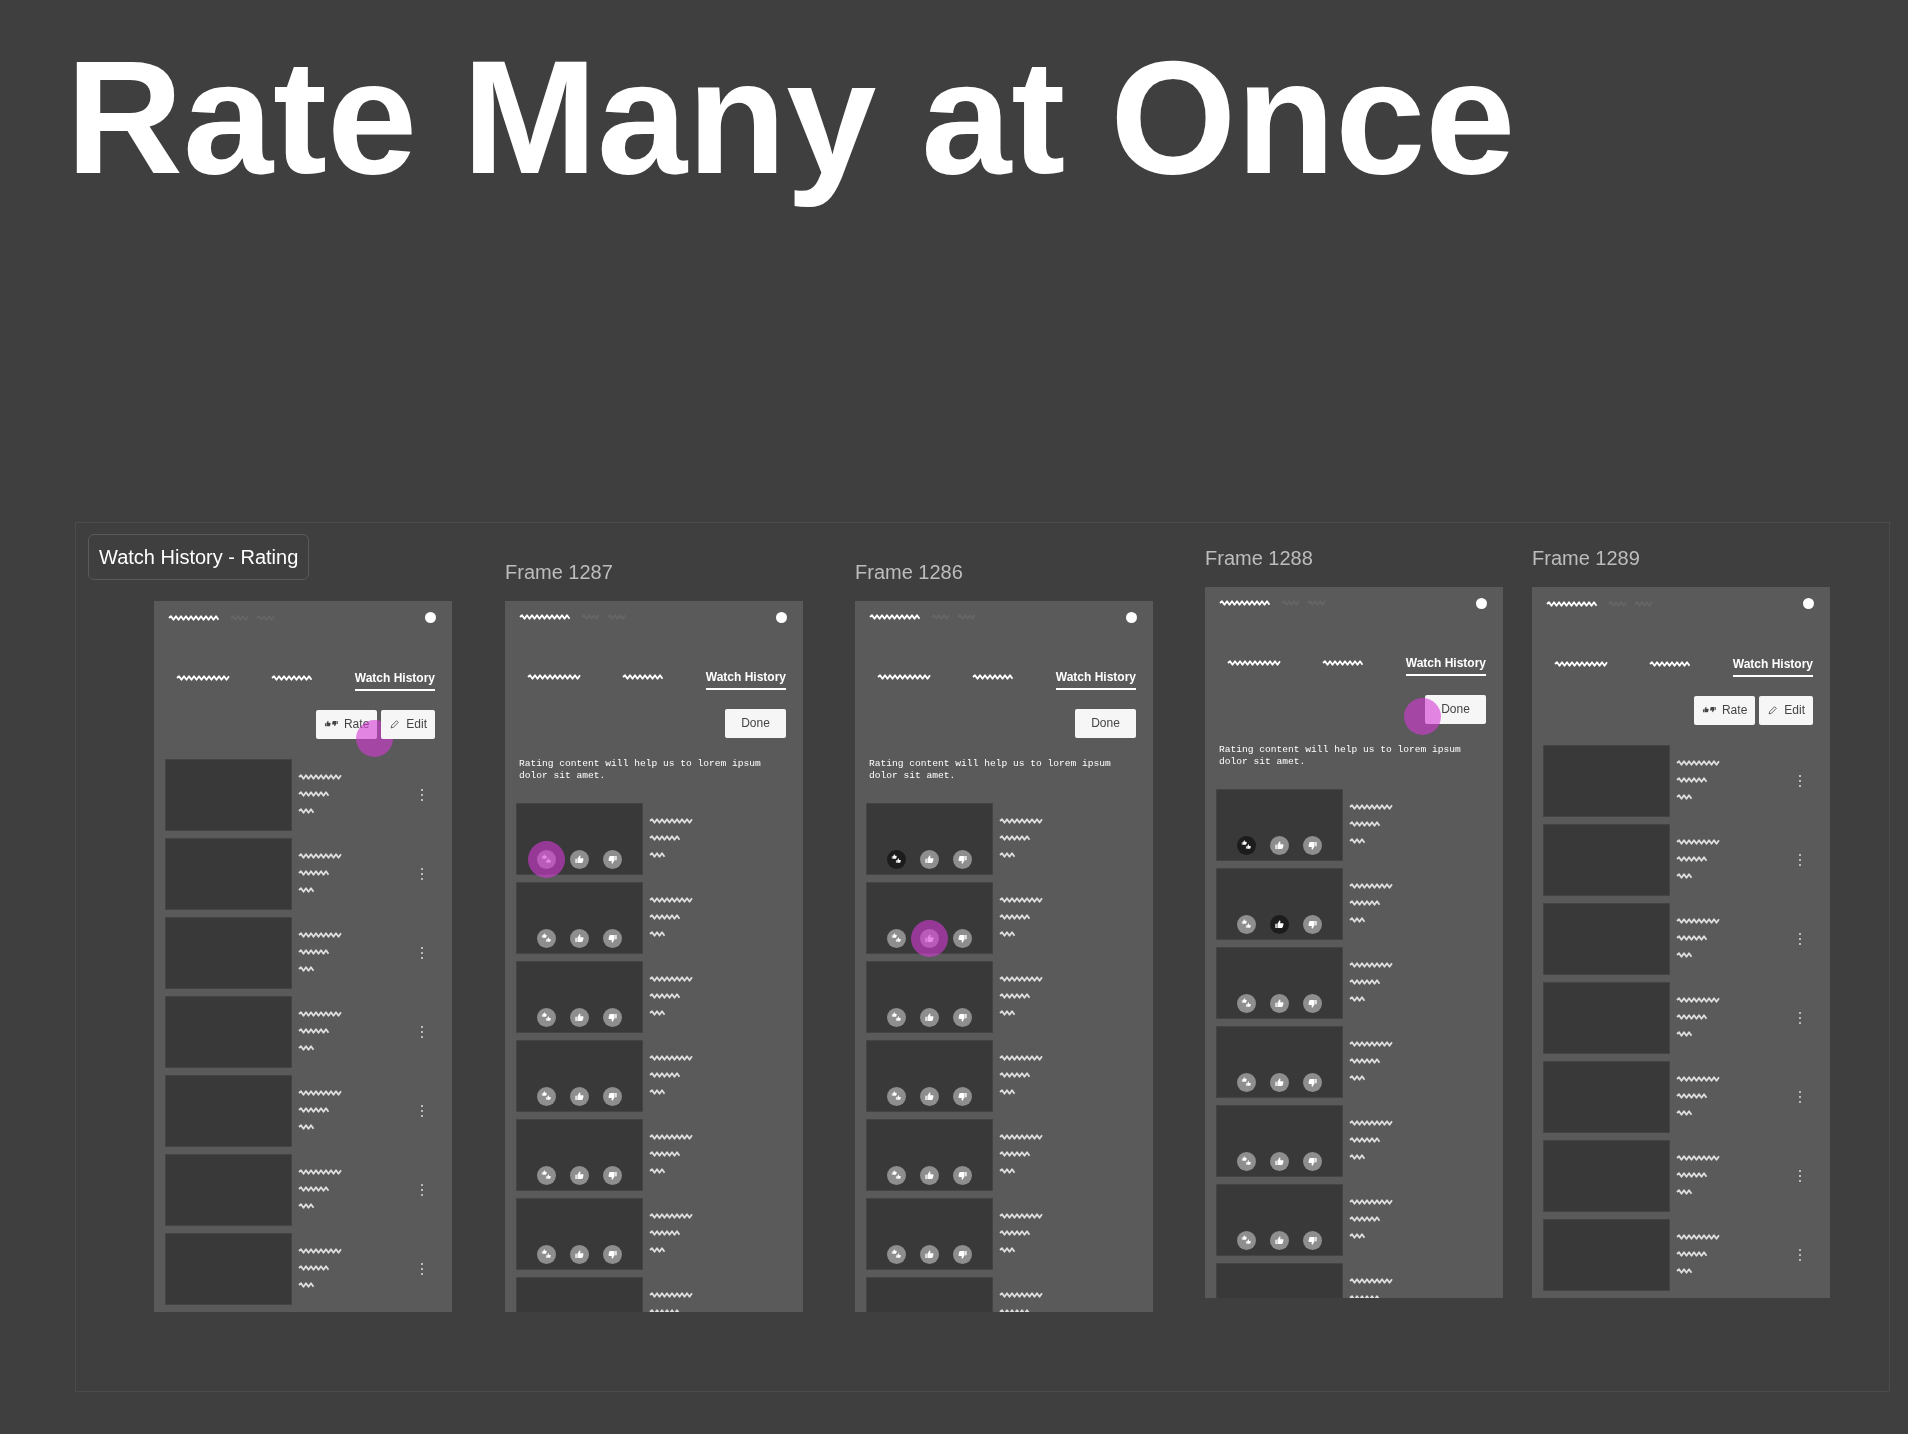 This screenshot has width=1908, height=1434. Describe the element at coordinates (909, 571) in the screenshot. I see `frame-label: Frame 1286` at that location.